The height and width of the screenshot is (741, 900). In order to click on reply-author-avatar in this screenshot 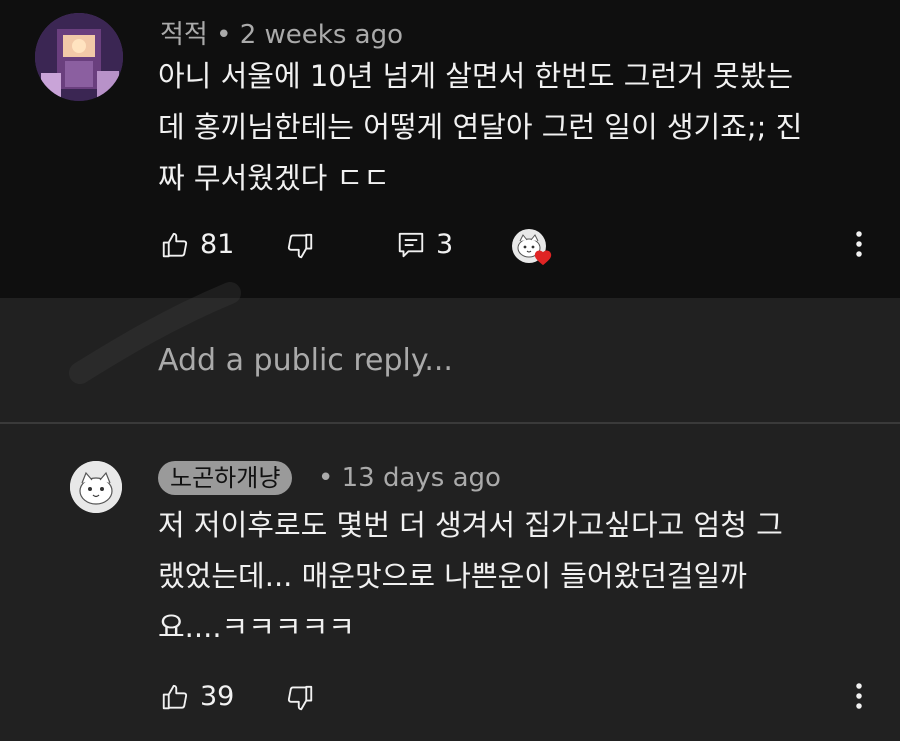, I will do `click(96, 487)`.